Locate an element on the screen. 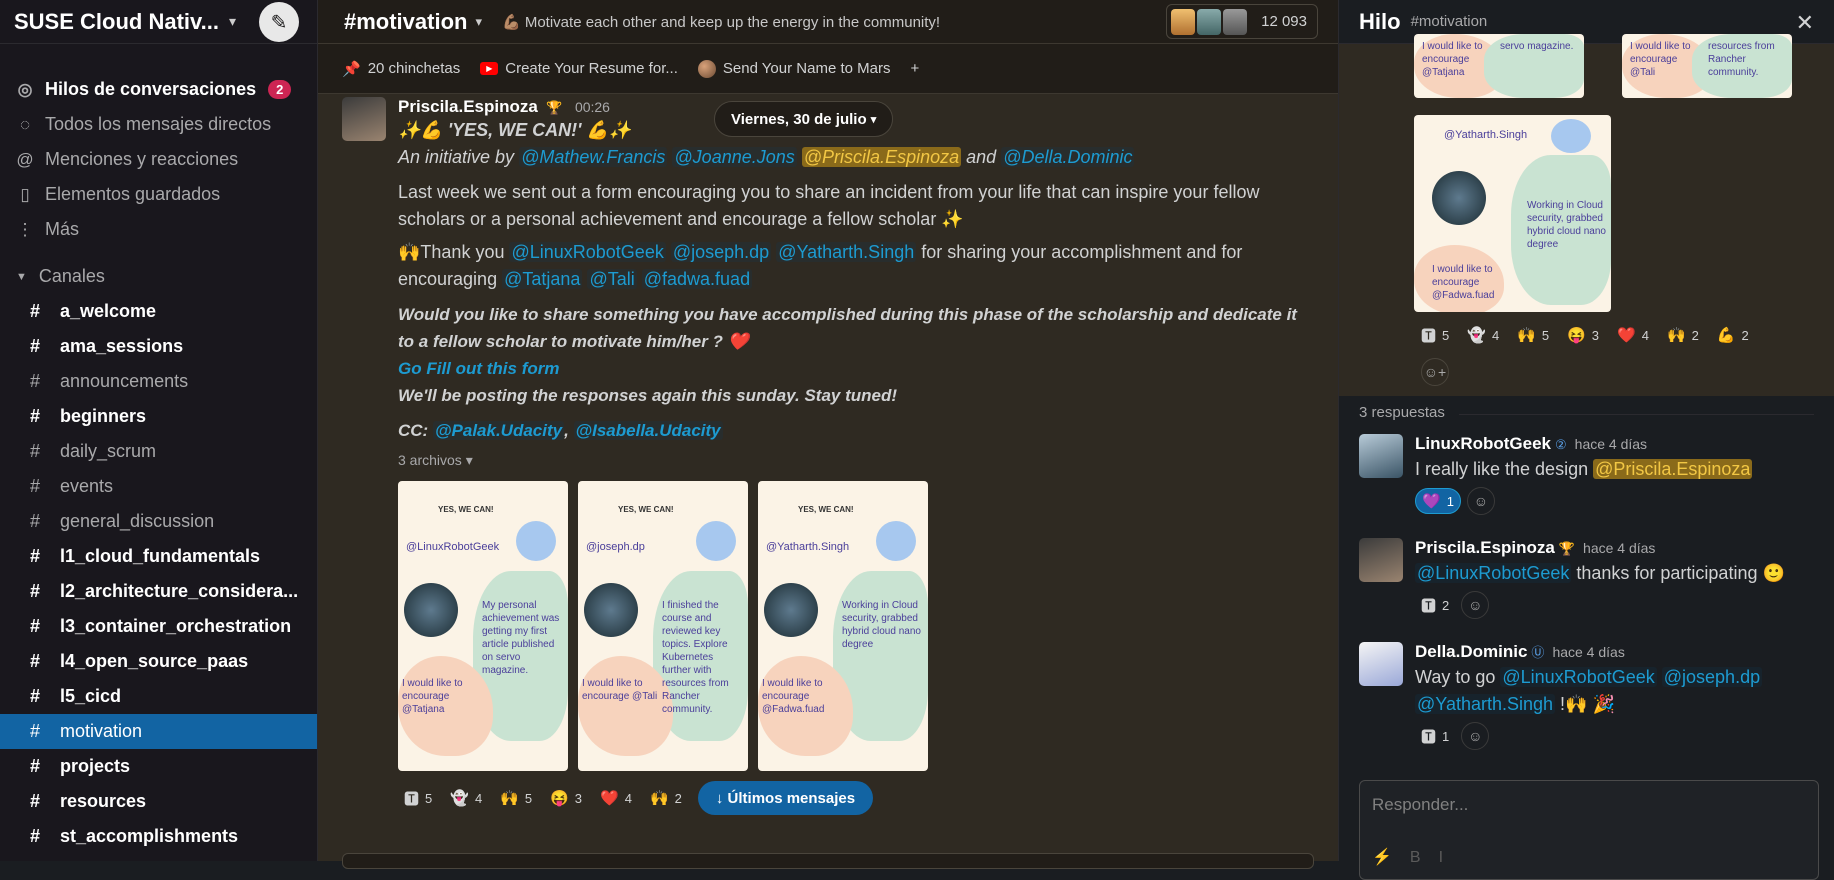  sidebar-nav-item: ▯ Elementos guardados is located at coordinates (158, 194).